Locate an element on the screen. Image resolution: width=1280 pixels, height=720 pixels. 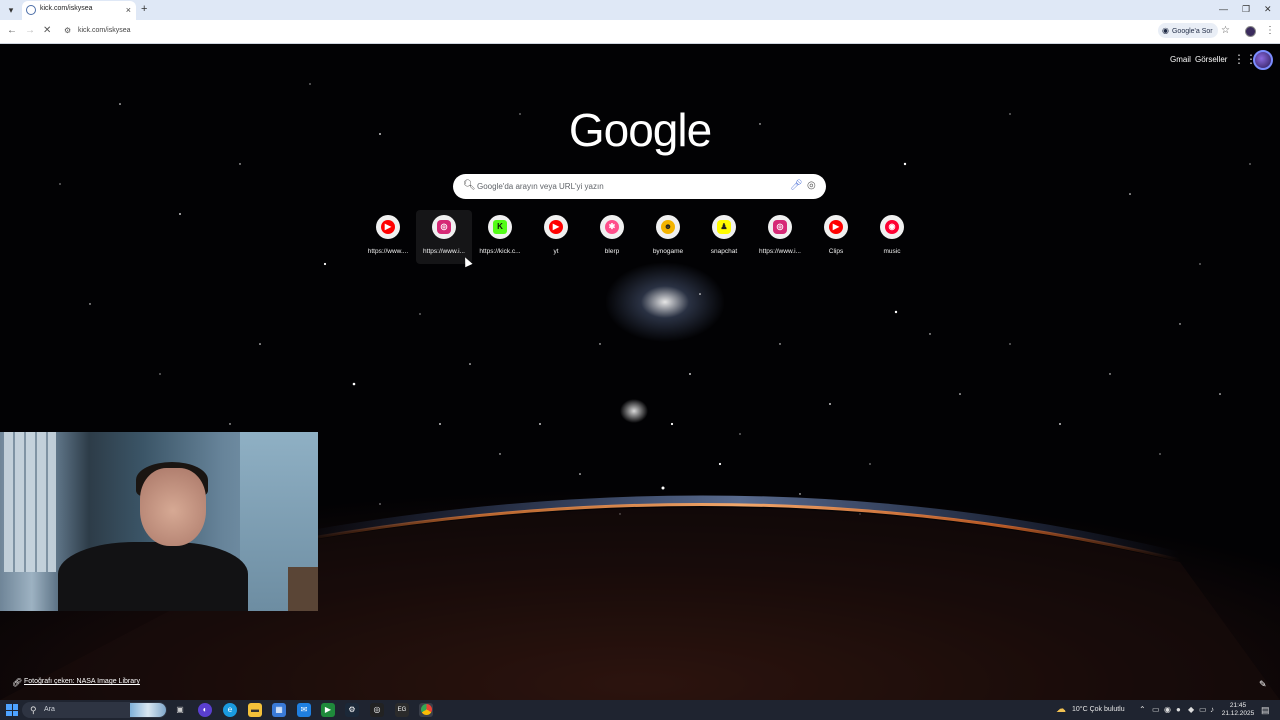
url-text: kick.com/iskysea is located at coordinates (104, 30).